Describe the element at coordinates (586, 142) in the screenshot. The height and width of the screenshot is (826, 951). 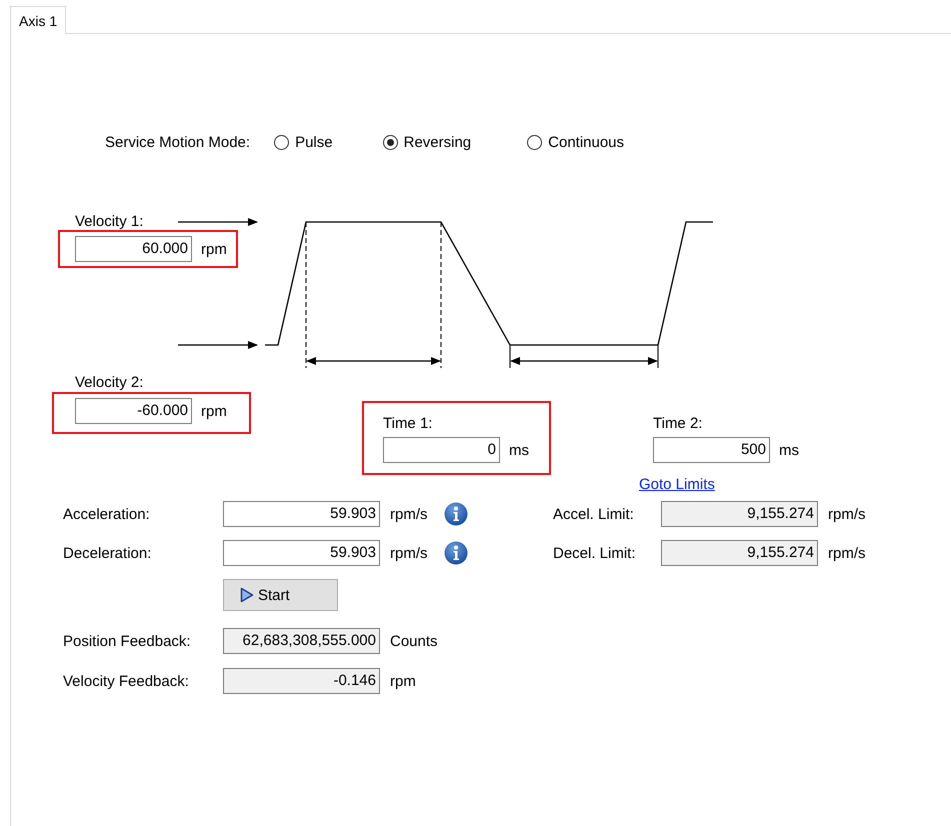
I see `radio-label: Continuous` at that location.